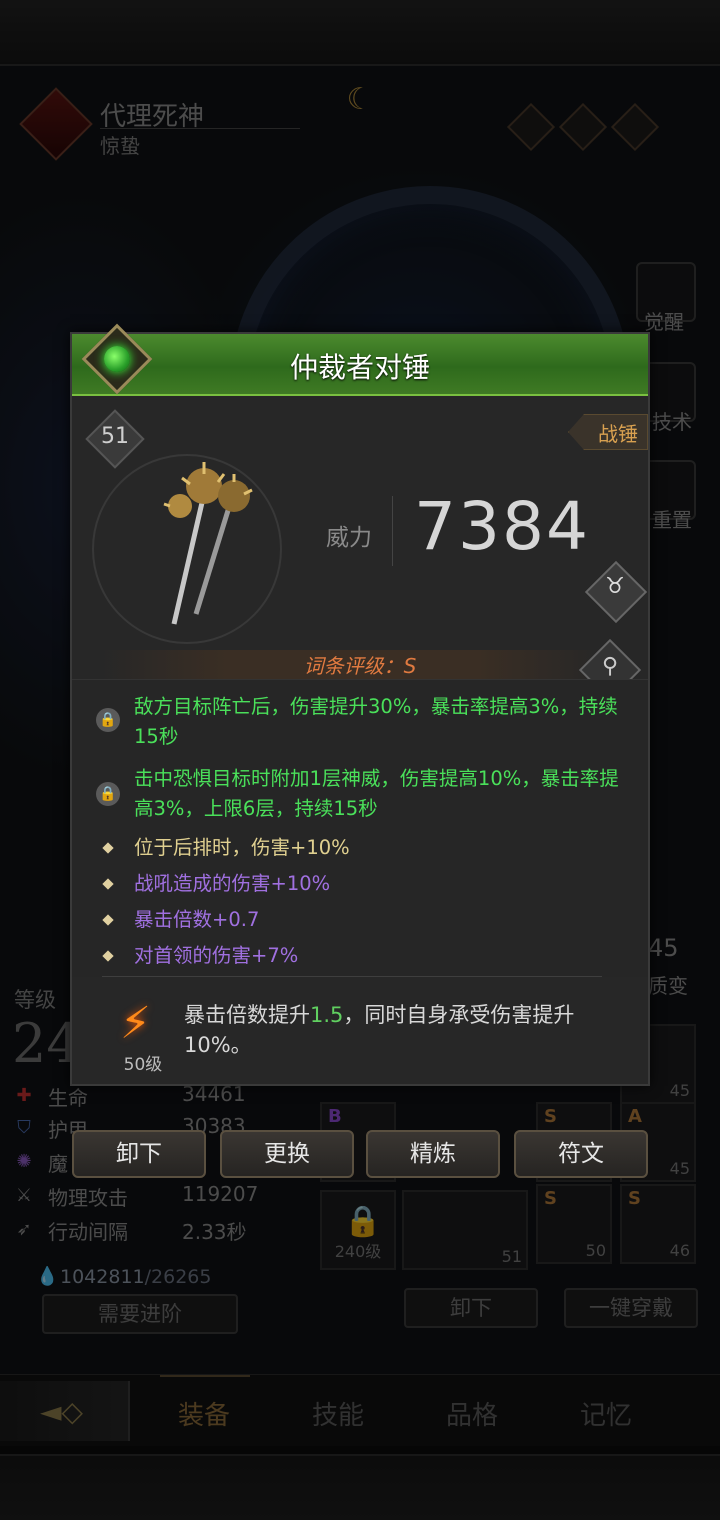  What do you see at coordinates (352, 976) in the screenshot?
I see `section-divider` at bounding box center [352, 976].